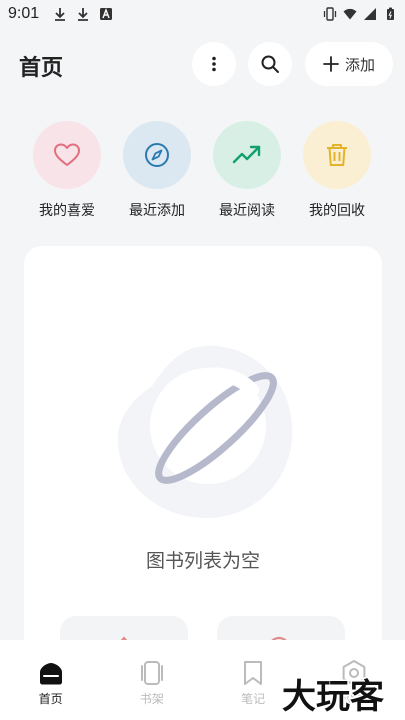  What do you see at coordinates (41, 68) in the screenshot?
I see `page-title: 首页` at bounding box center [41, 68].